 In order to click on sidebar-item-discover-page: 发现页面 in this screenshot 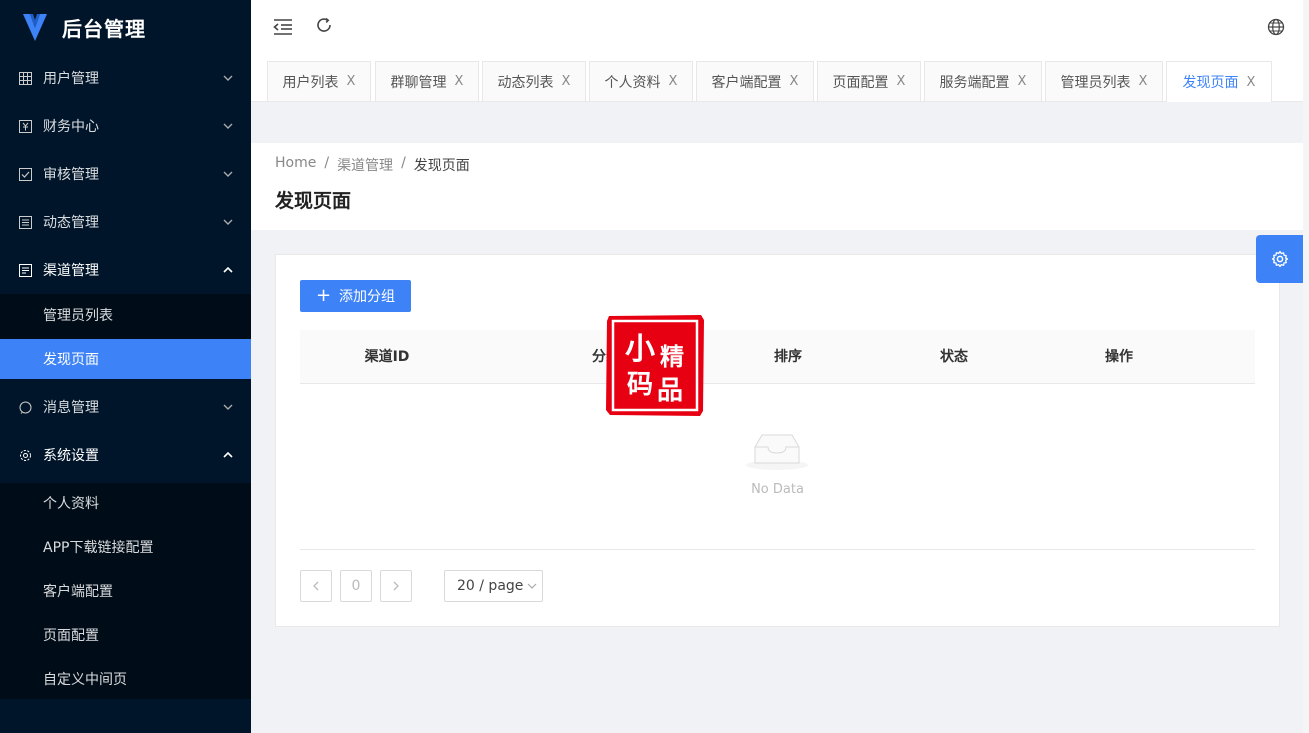, I will do `click(125, 359)`.